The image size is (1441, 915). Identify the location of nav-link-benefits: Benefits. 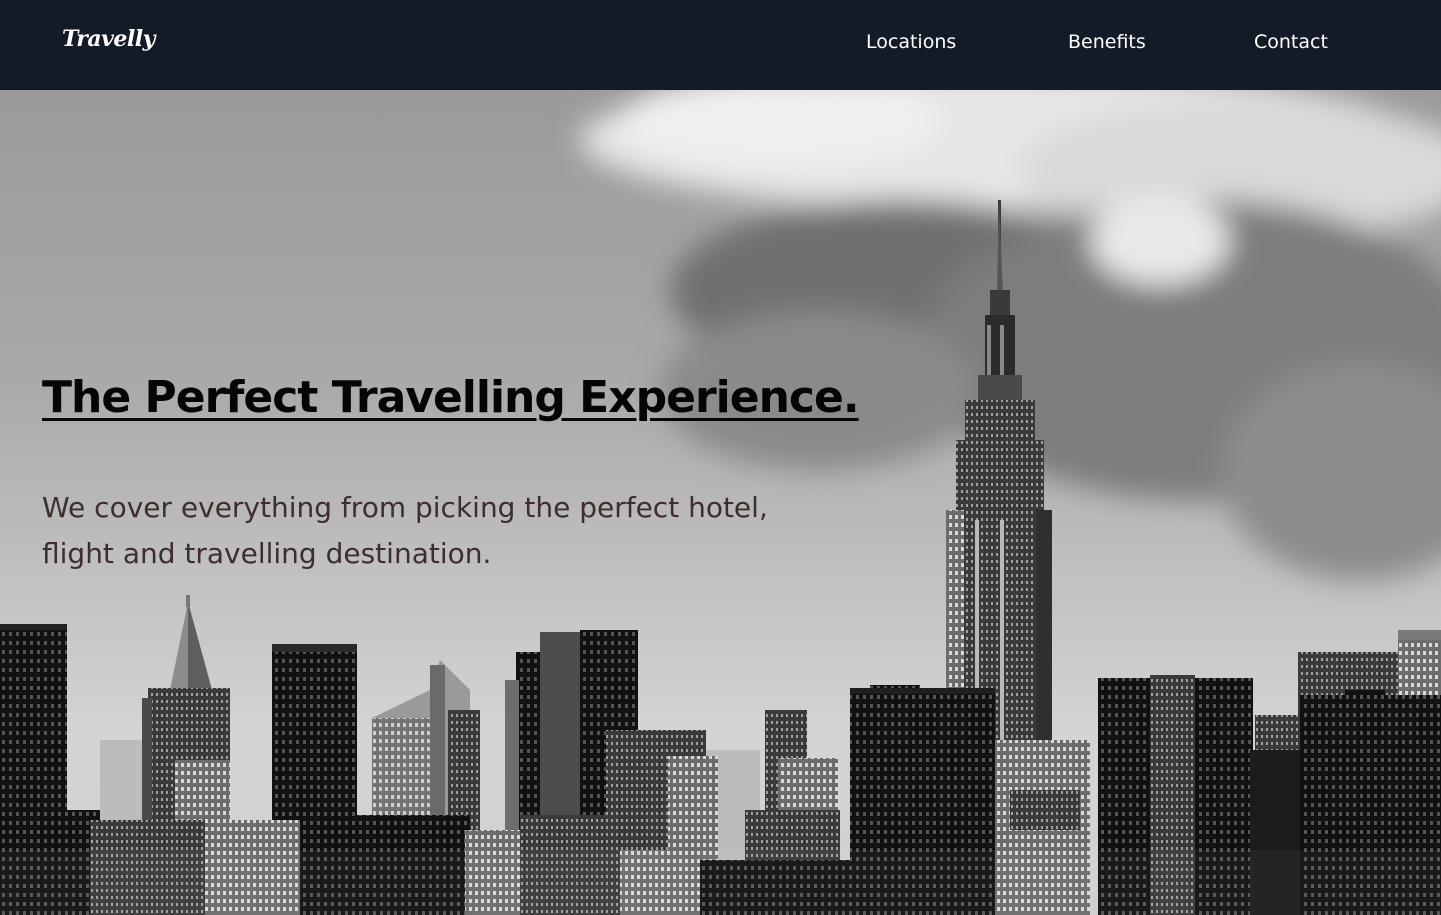
(1107, 42).